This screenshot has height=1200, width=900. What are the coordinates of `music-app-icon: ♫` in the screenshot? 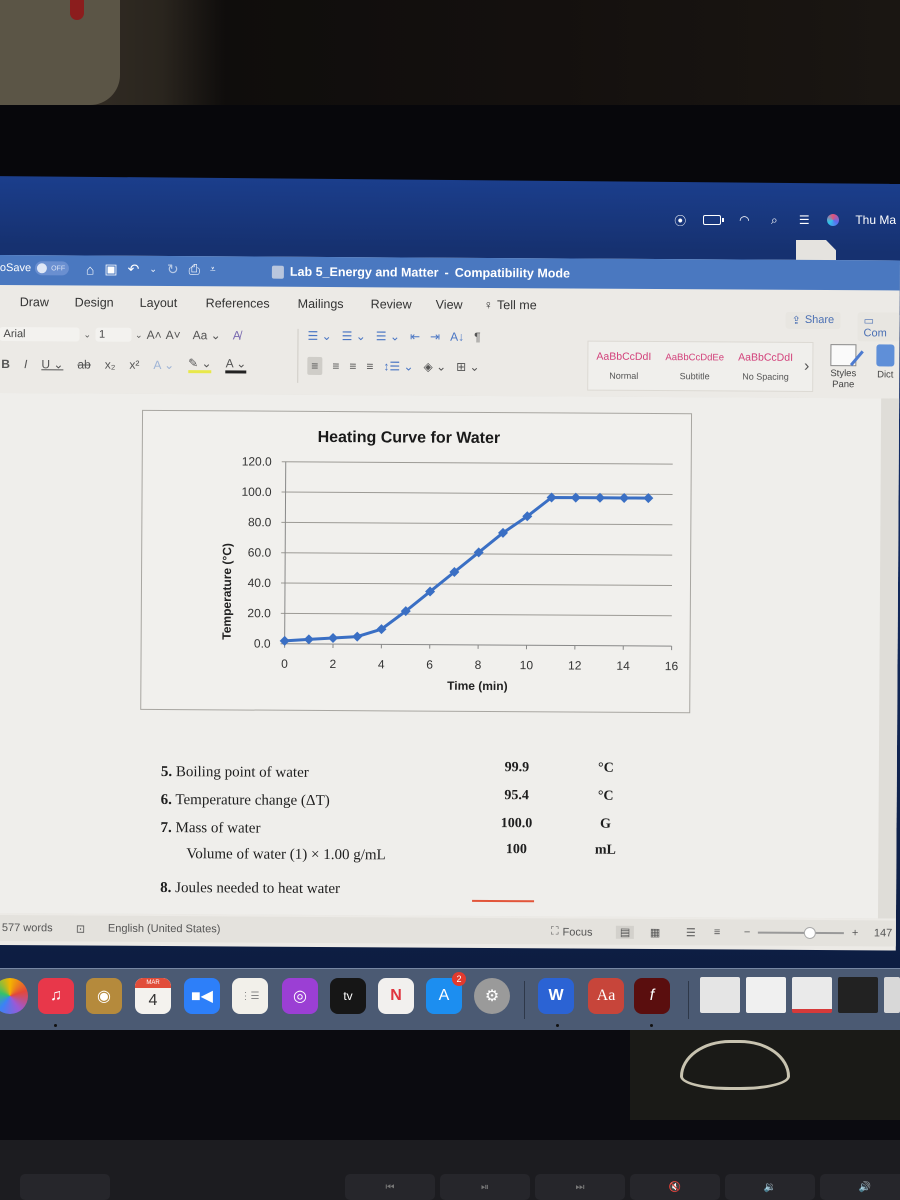 It's located at (56, 996).